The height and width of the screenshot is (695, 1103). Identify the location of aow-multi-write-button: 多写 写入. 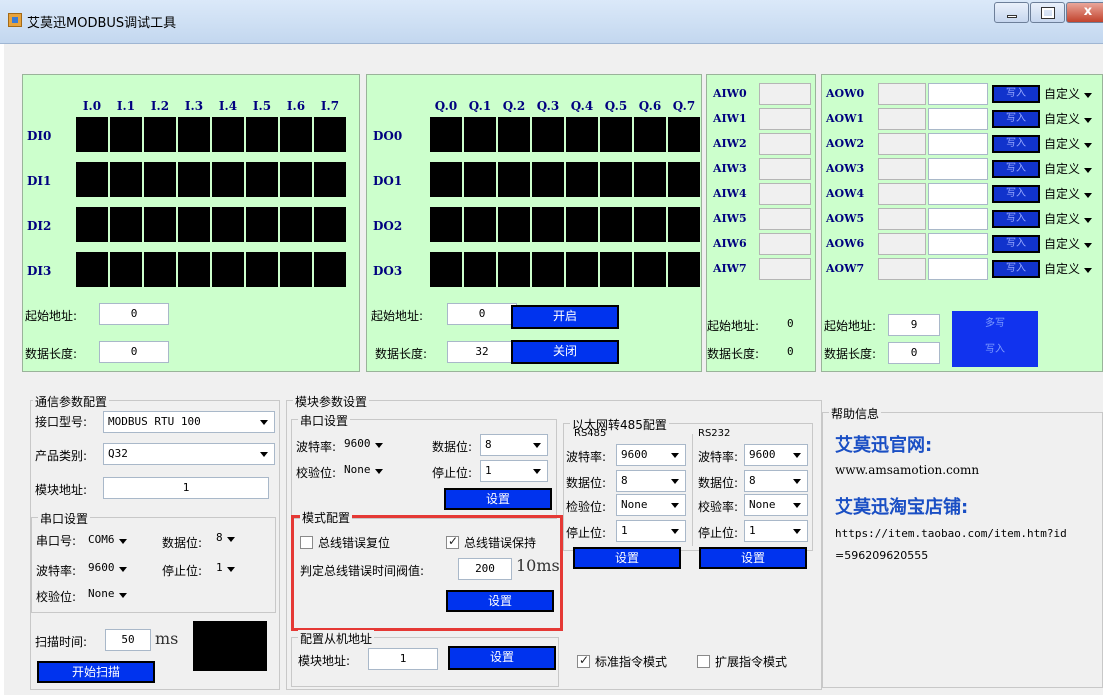
(995, 339).